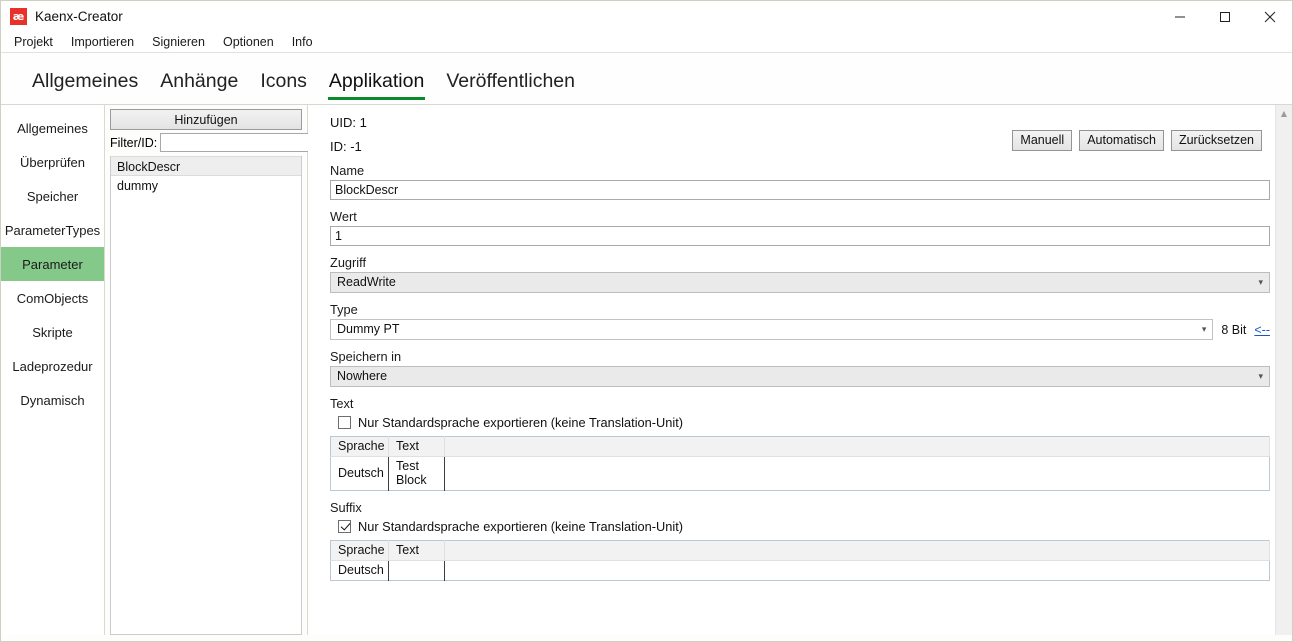  What do you see at coordinates (52, 332) in the screenshot?
I see `sidebar-item-skripte: Skripte` at bounding box center [52, 332].